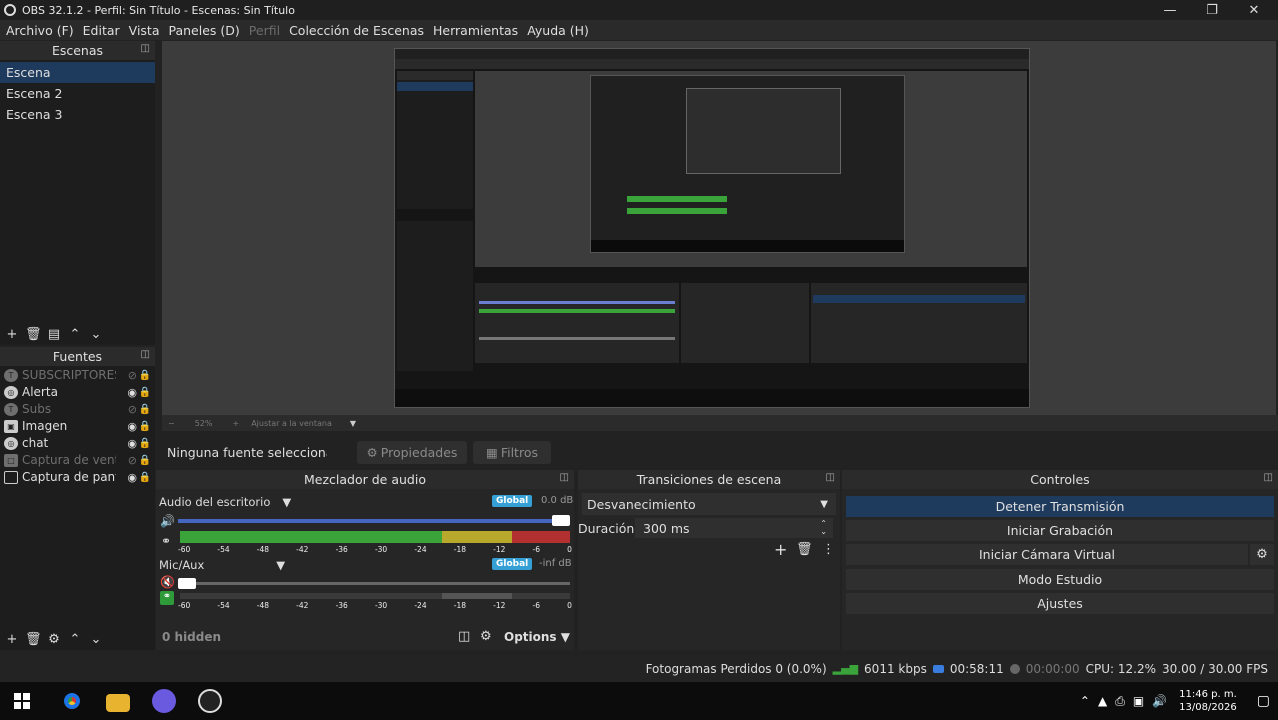  I want to click on add-scene-icon: +, so click(12, 334).